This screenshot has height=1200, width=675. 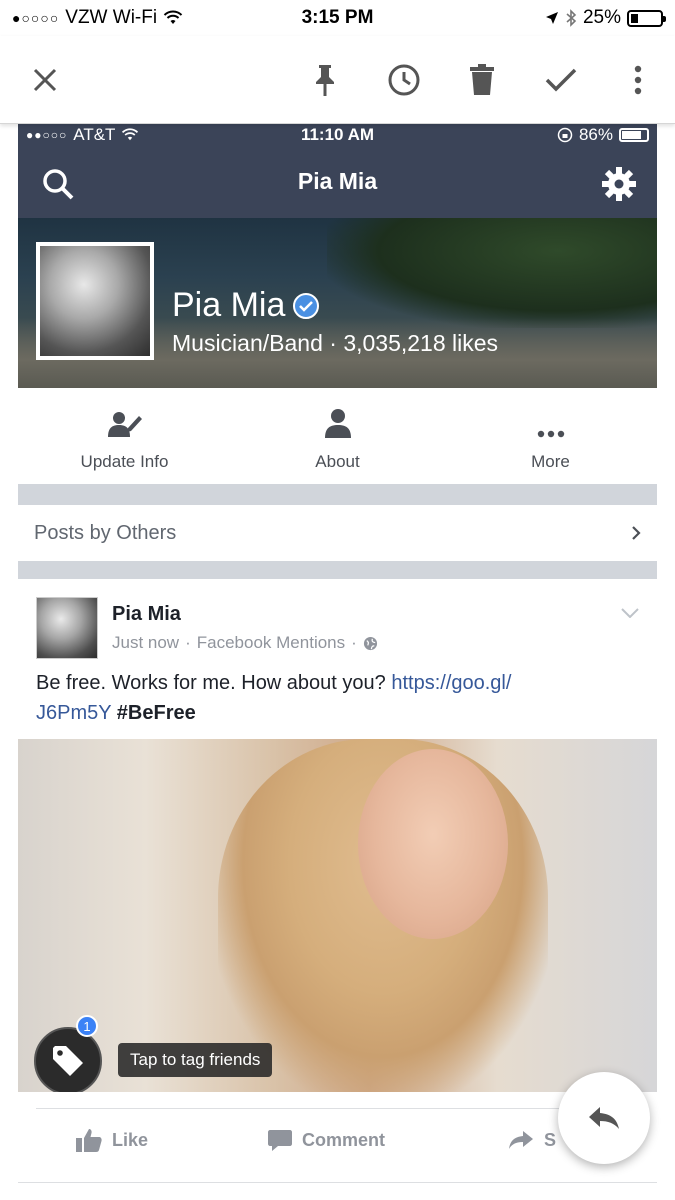 What do you see at coordinates (145, 643) in the screenshot?
I see `post-time: Just now` at bounding box center [145, 643].